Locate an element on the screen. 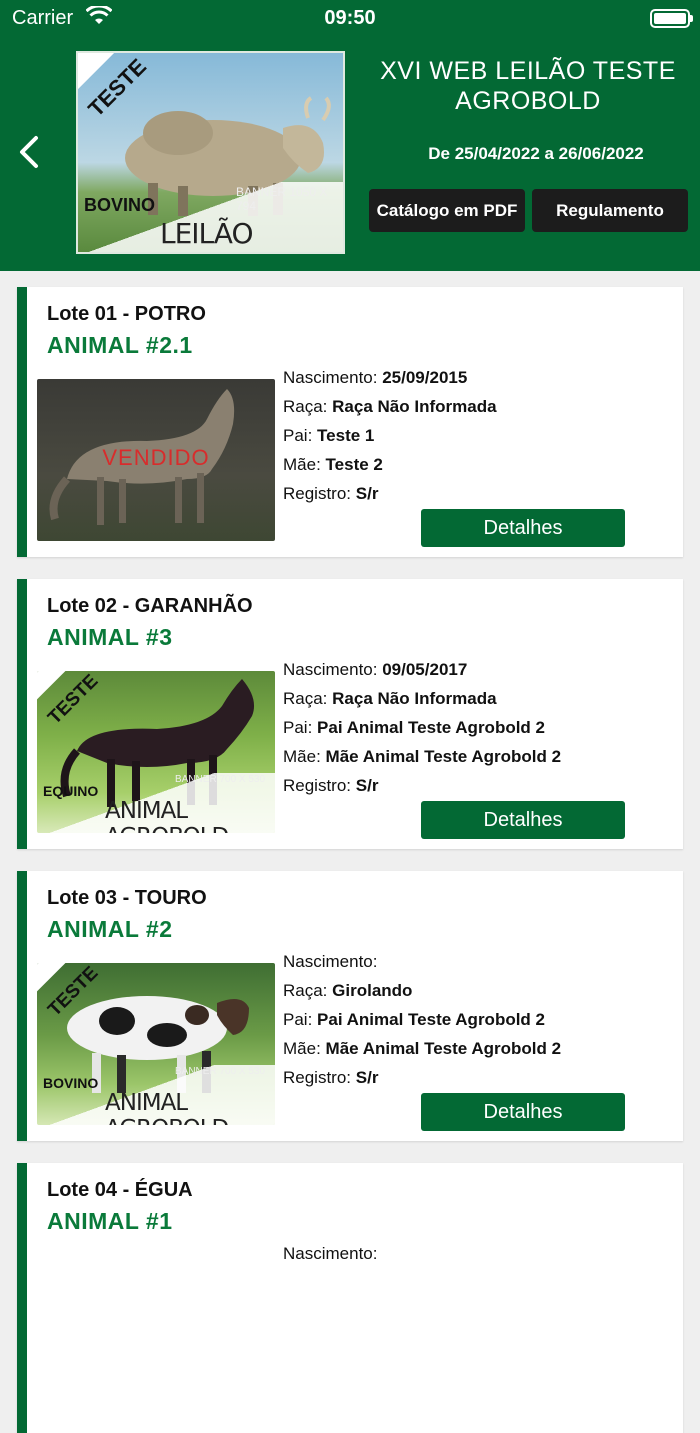  photo-kind: BOVINO is located at coordinates (71, 1083).